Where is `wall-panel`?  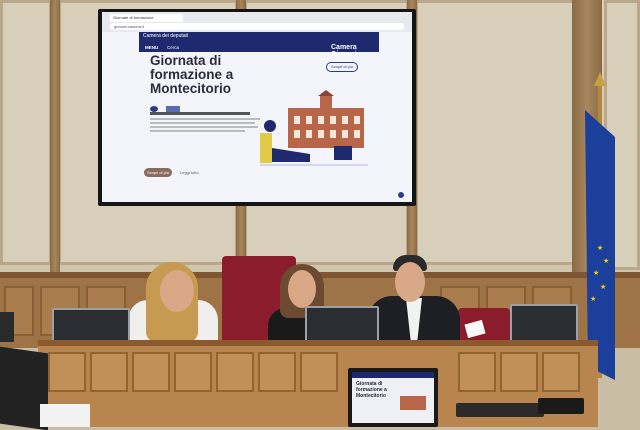
wall-panel is located at coordinates (26, 132).